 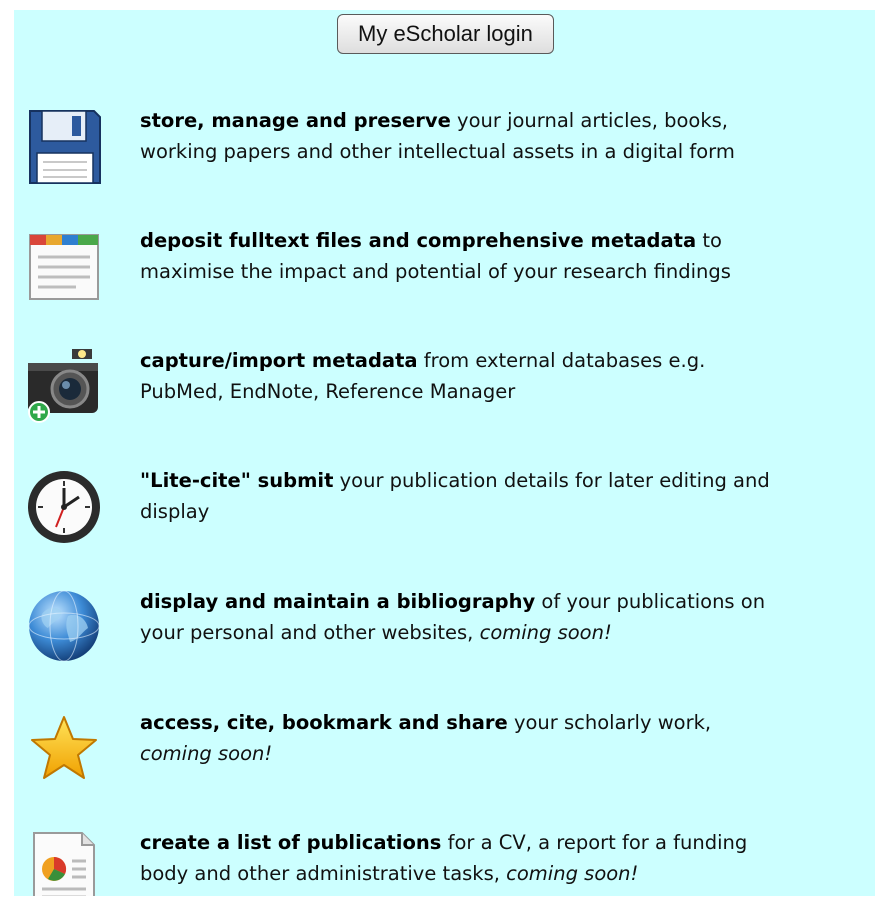 What do you see at coordinates (709, 240) in the screenshot?
I see `feature-deposit-line1: to` at bounding box center [709, 240].